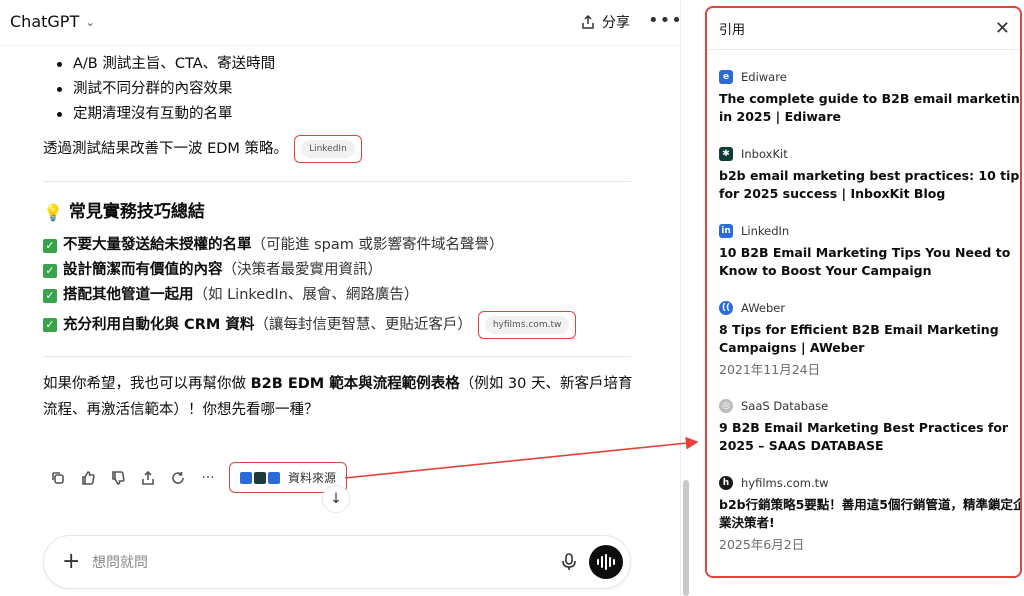 This screenshot has width=1024, height=596. What do you see at coordinates (377, 245) in the screenshot?
I see `tip-rest: （可能進 spam 或影響寄件域名聲譽）` at bounding box center [377, 245].